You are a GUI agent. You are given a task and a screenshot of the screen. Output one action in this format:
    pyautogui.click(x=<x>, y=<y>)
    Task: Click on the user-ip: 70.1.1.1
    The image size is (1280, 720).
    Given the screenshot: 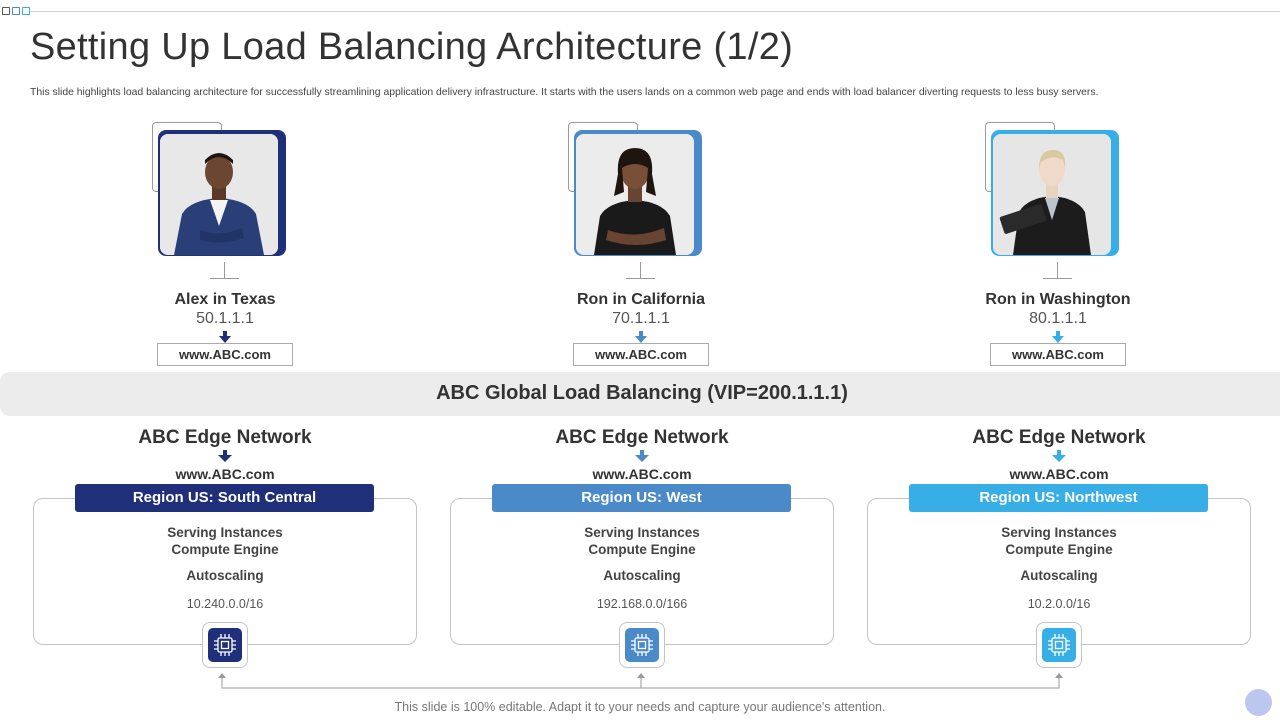 What is the action you would take?
    pyautogui.click(x=641, y=318)
    